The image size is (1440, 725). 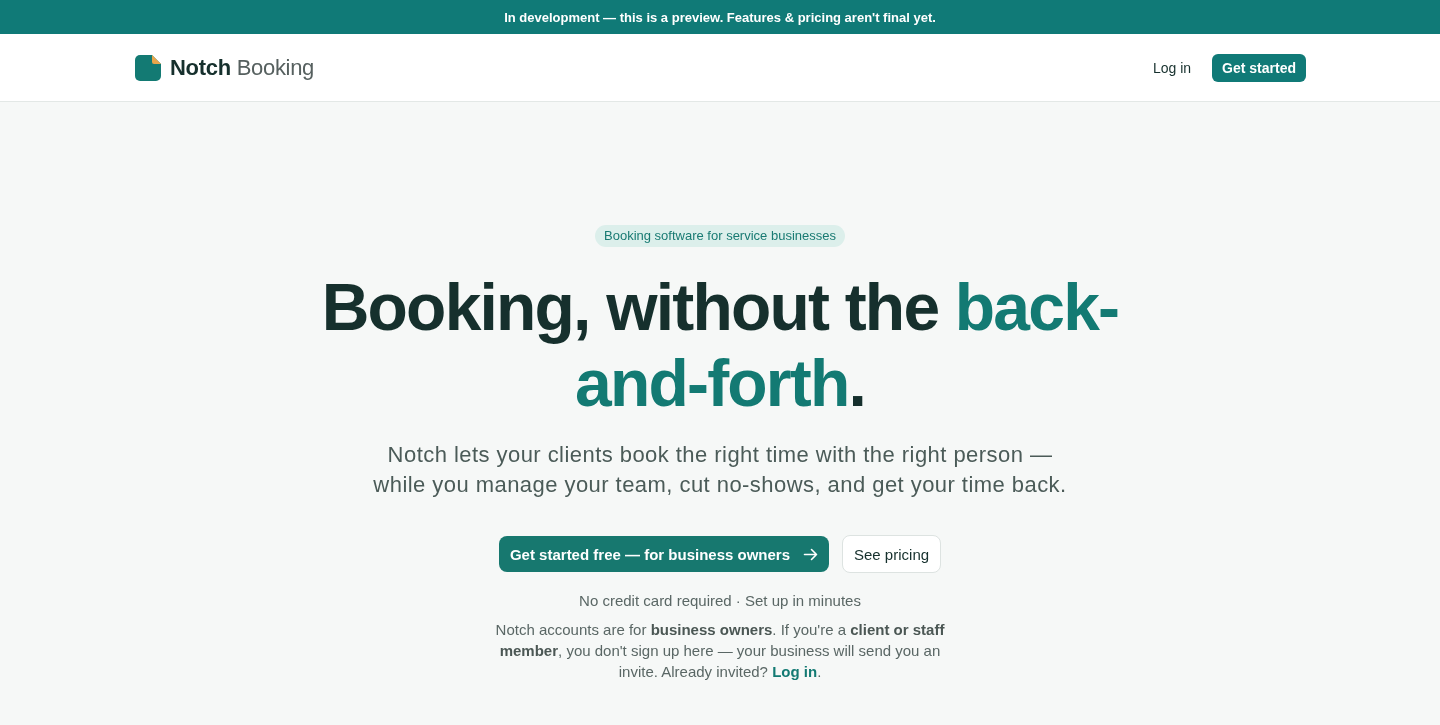 I want to click on banner-text: In development — this is a preview. Features & pricing aren't final yet., so click(x=720, y=17).